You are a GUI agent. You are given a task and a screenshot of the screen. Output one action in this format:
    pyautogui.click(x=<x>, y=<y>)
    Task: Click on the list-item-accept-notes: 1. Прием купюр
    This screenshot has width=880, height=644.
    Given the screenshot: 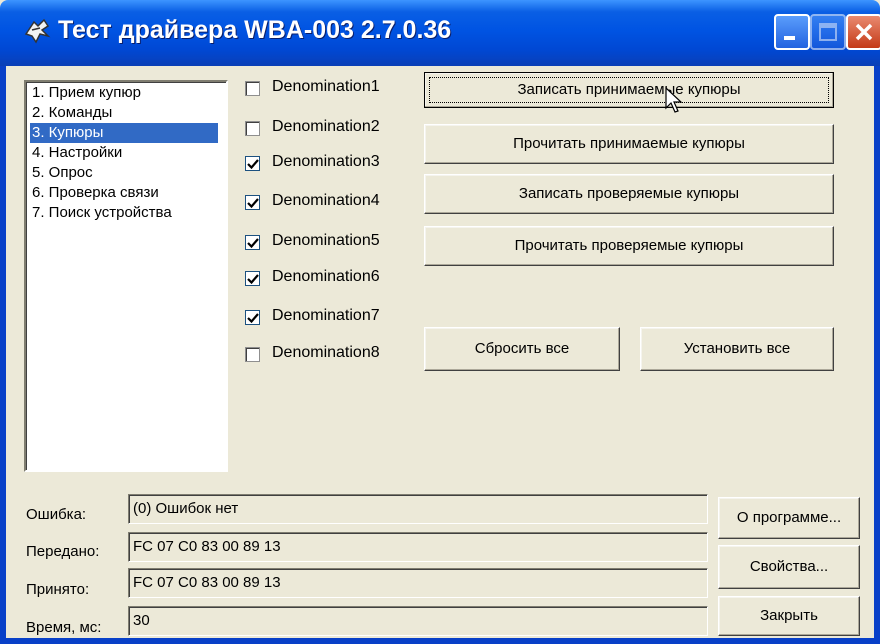 What is the action you would take?
    pyautogui.click(x=124, y=93)
    